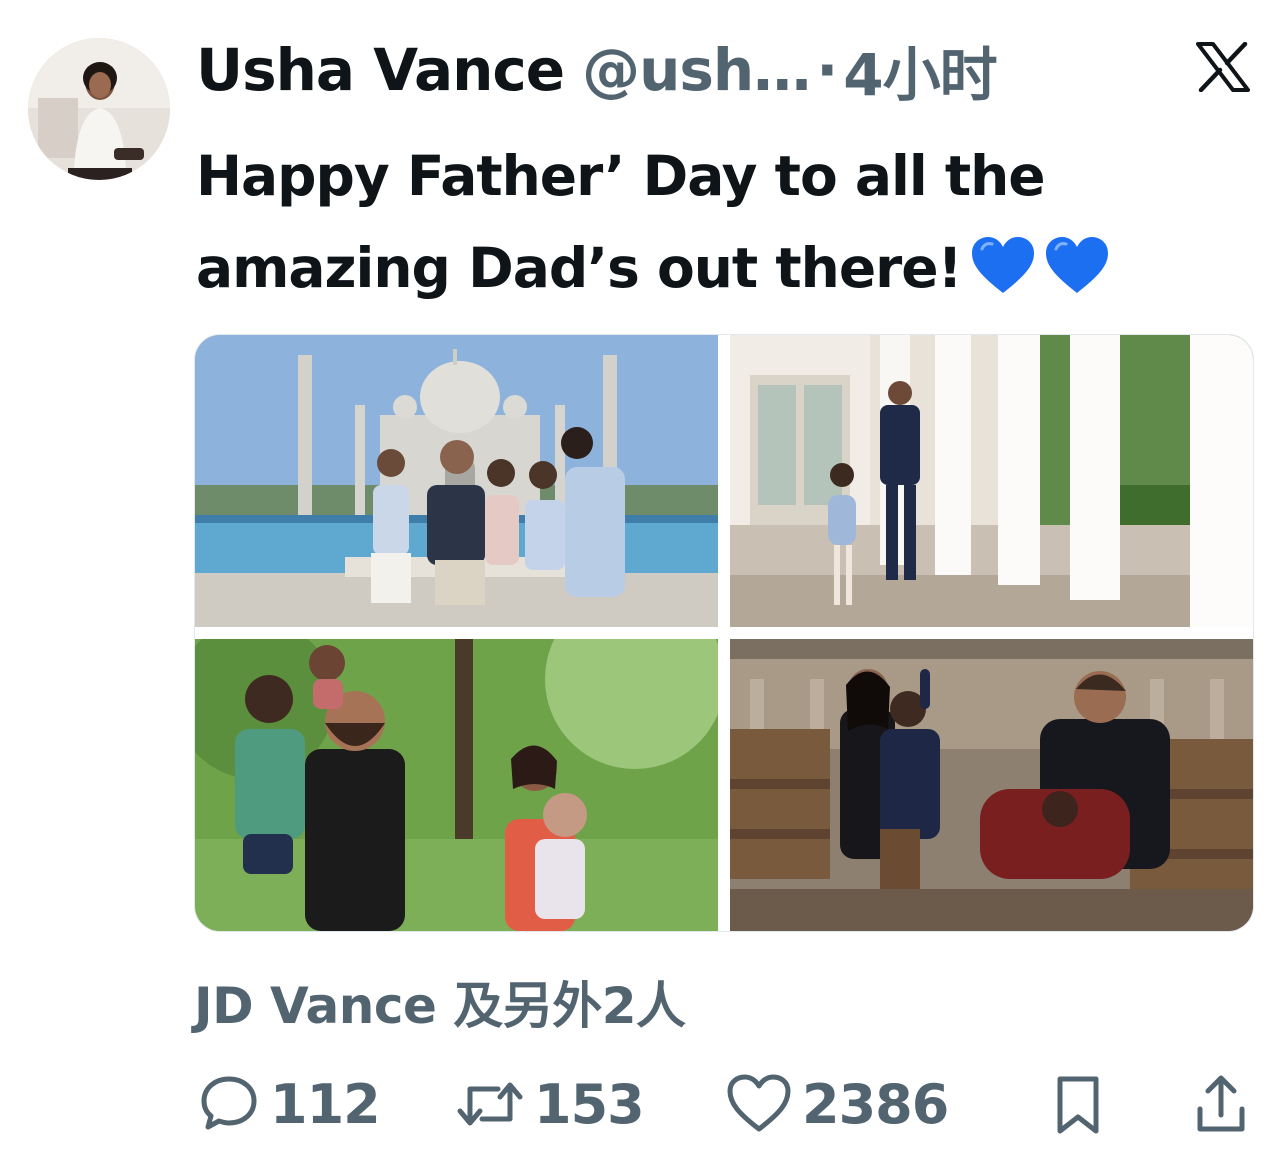 The height and width of the screenshot is (1161, 1280). Describe the element at coordinates (380, 70) in the screenshot. I see `author-name: Usha Vance` at that location.